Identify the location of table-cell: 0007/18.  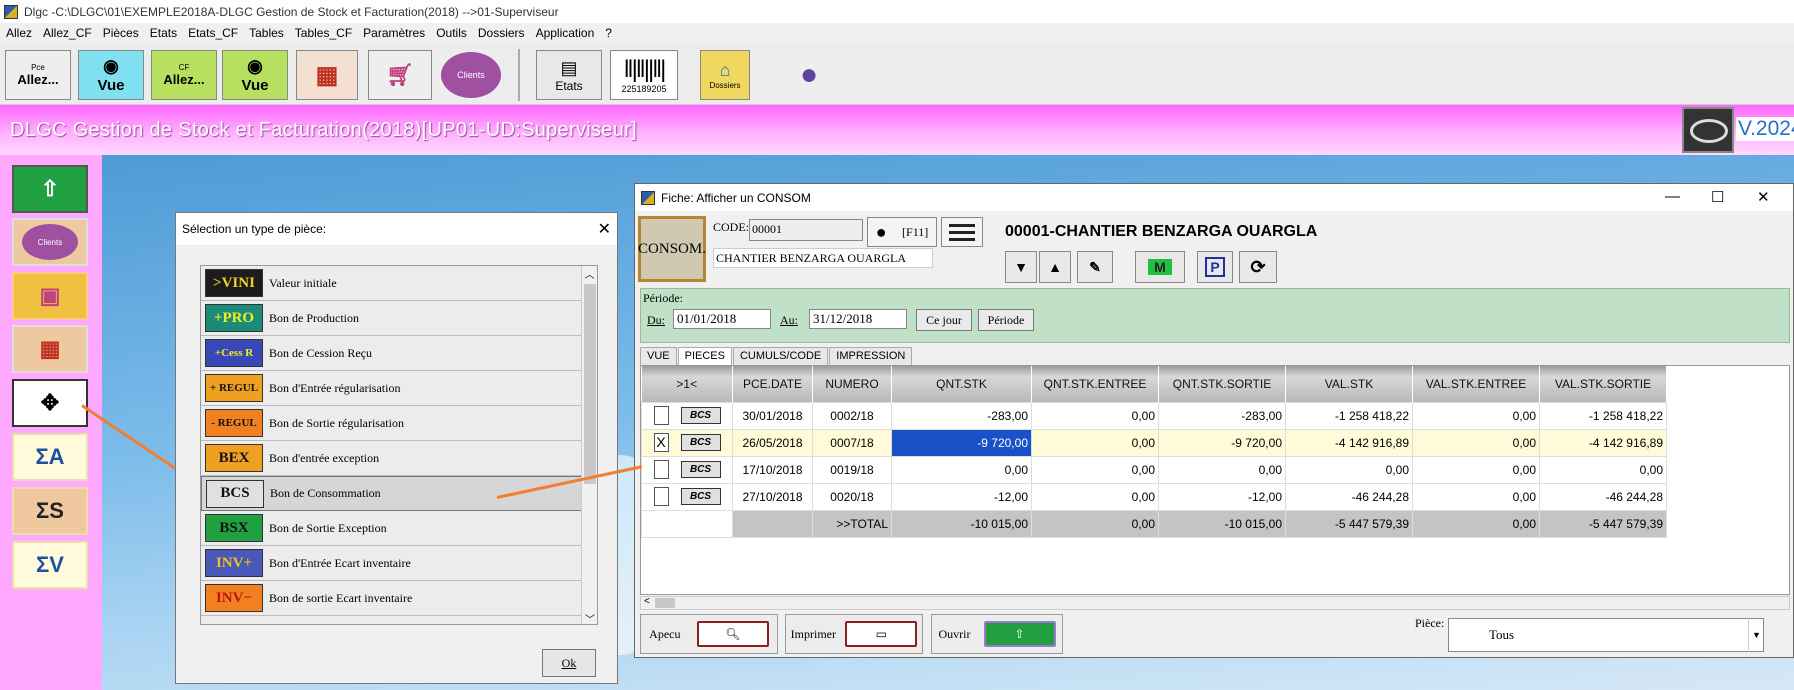
(852, 442).